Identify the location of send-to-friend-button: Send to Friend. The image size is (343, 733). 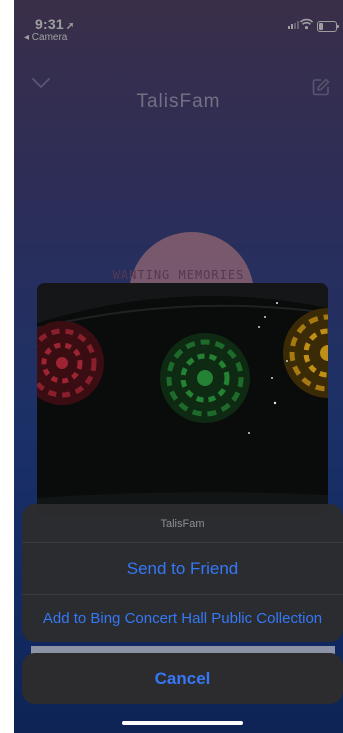
(182, 569).